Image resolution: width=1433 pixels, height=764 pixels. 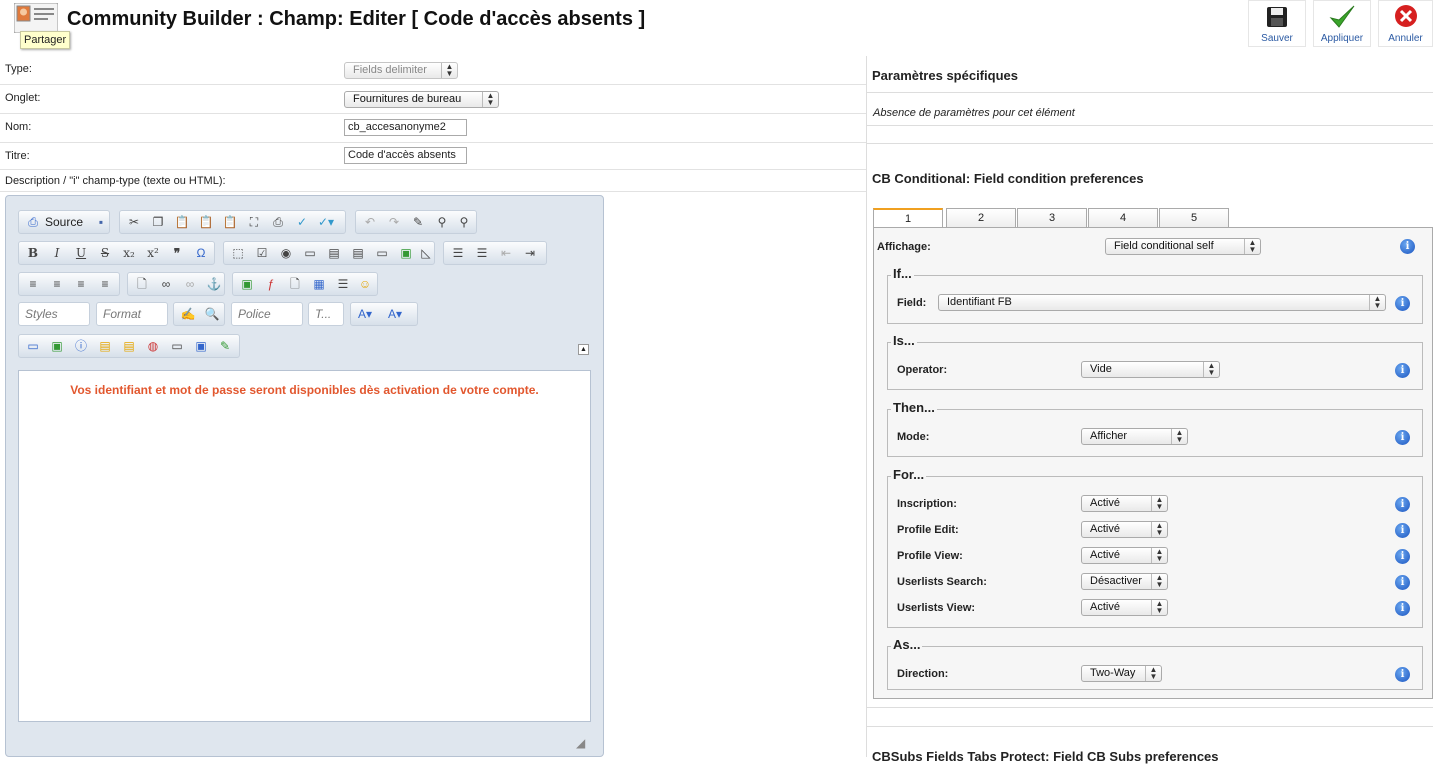 I want to click on tab-2: 2, so click(x=981, y=217).